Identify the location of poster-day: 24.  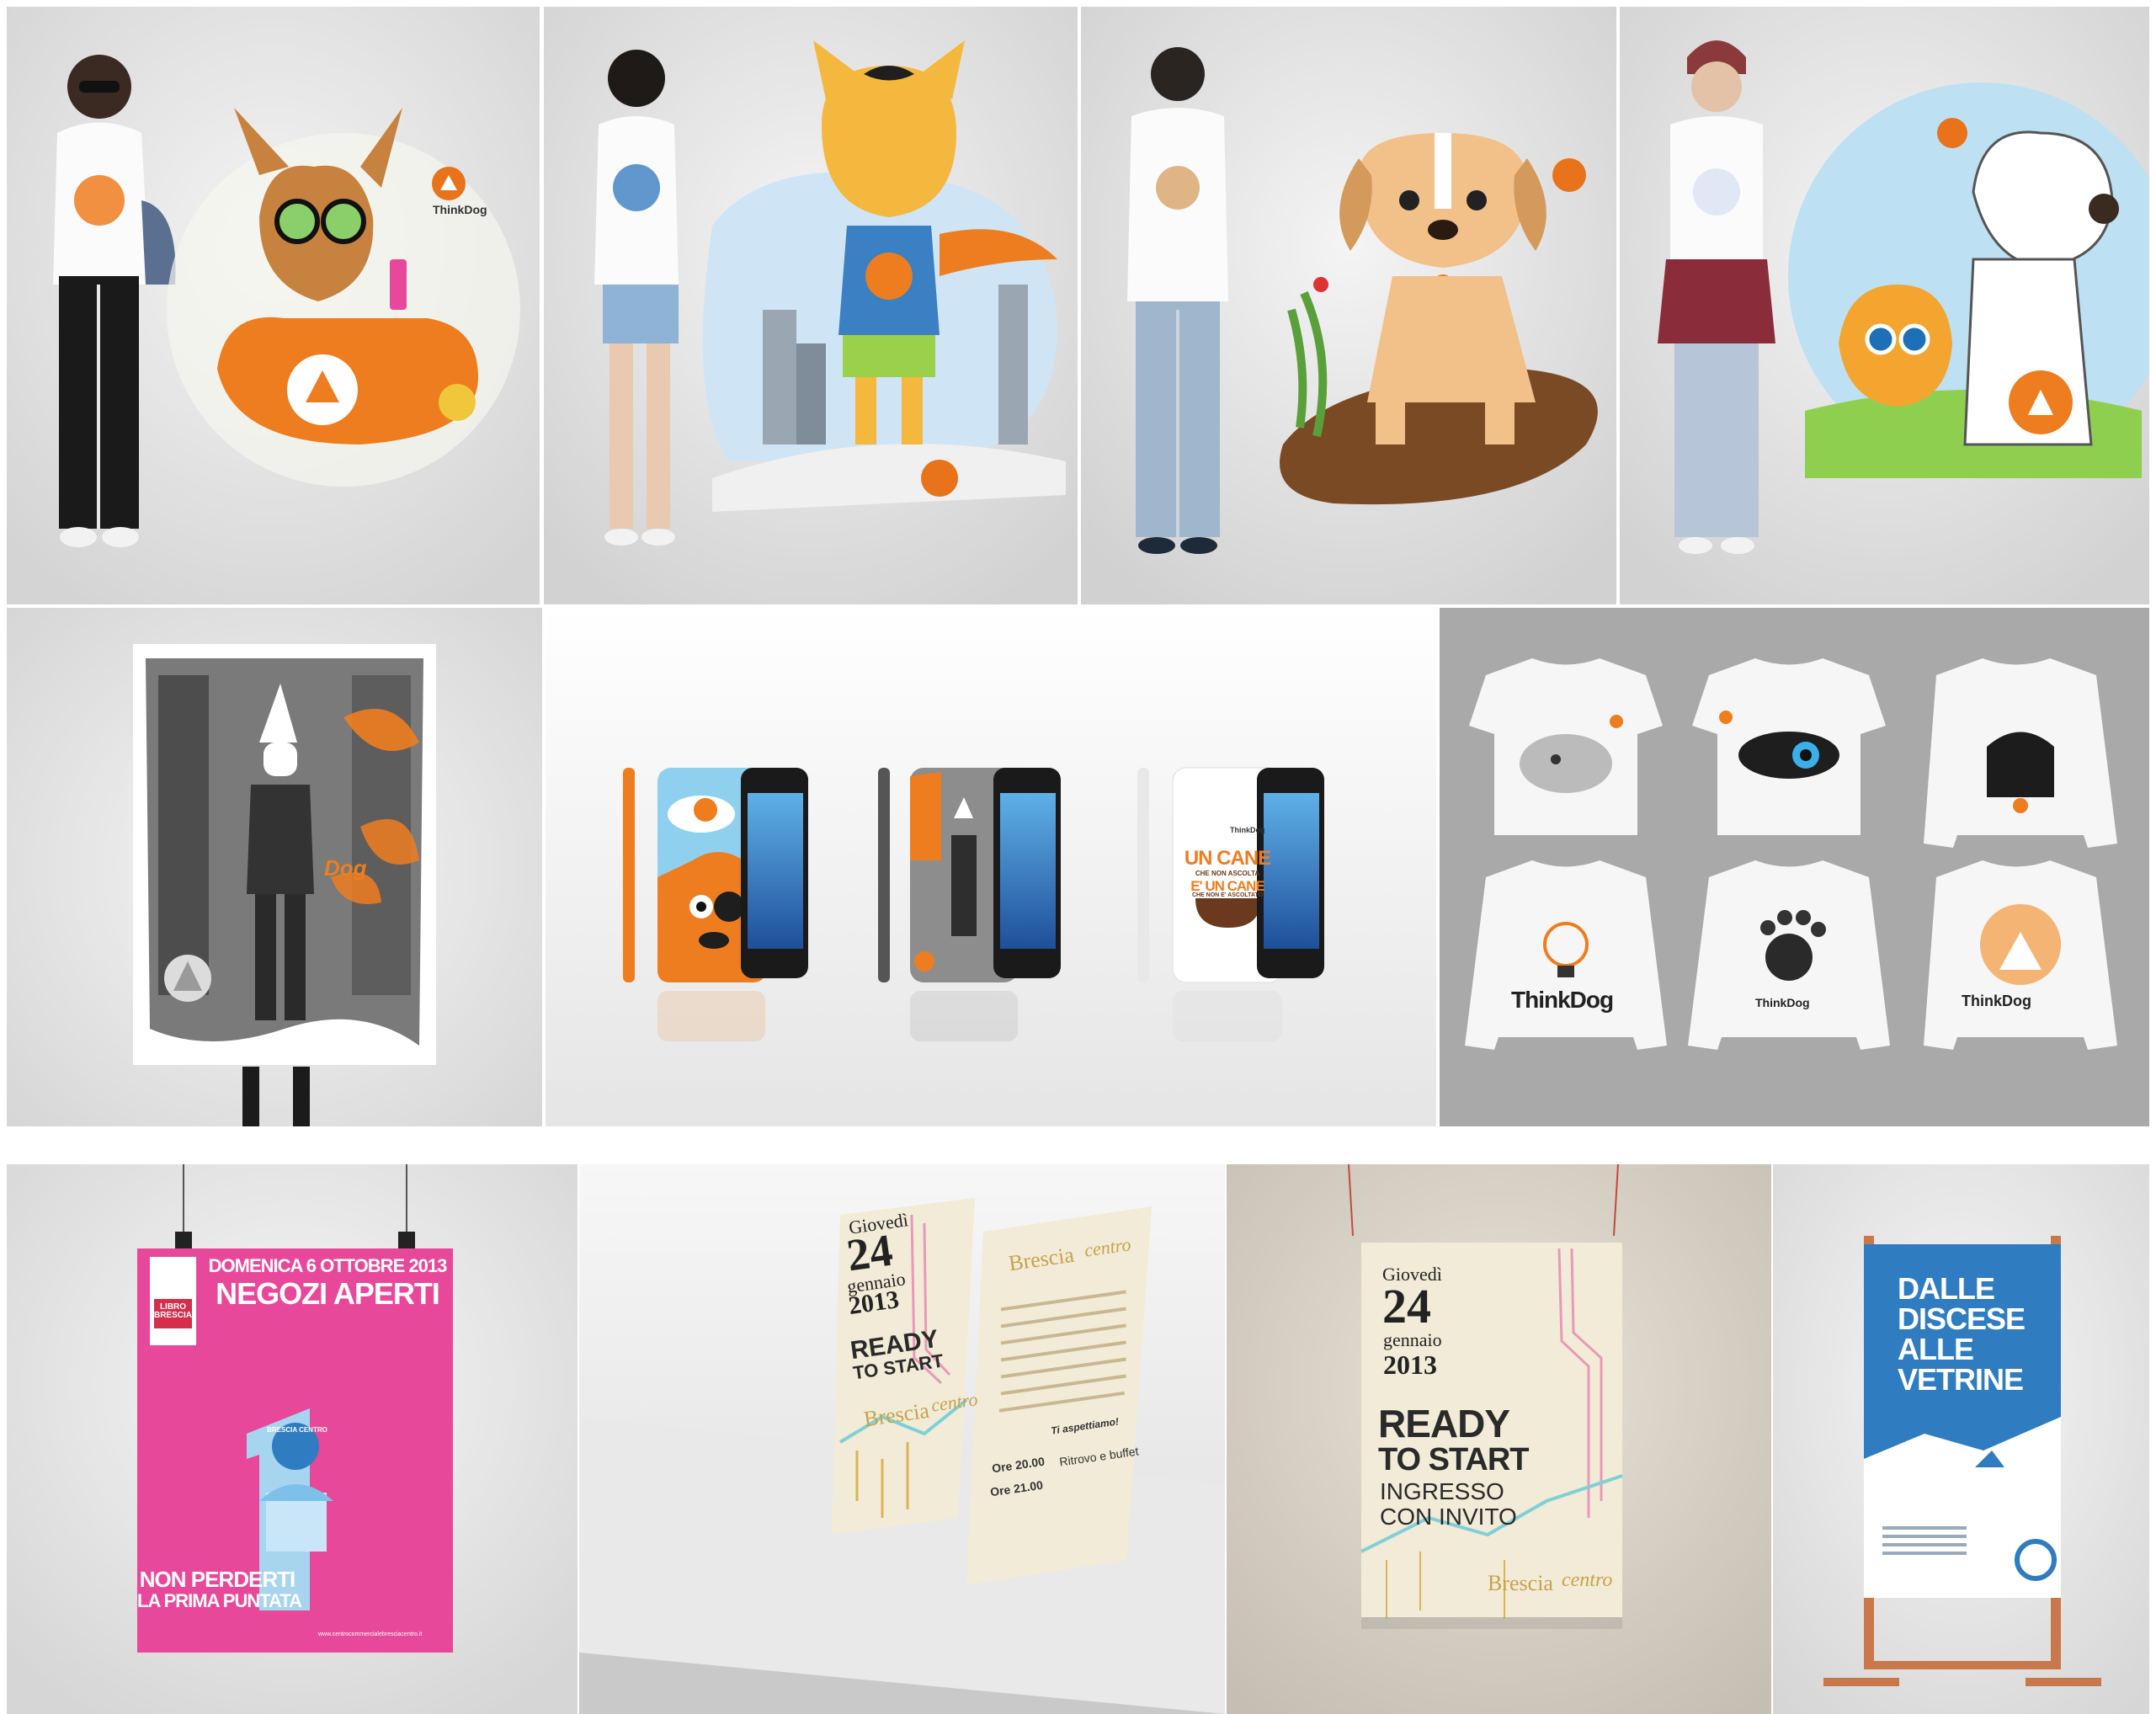
(1406, 1306).